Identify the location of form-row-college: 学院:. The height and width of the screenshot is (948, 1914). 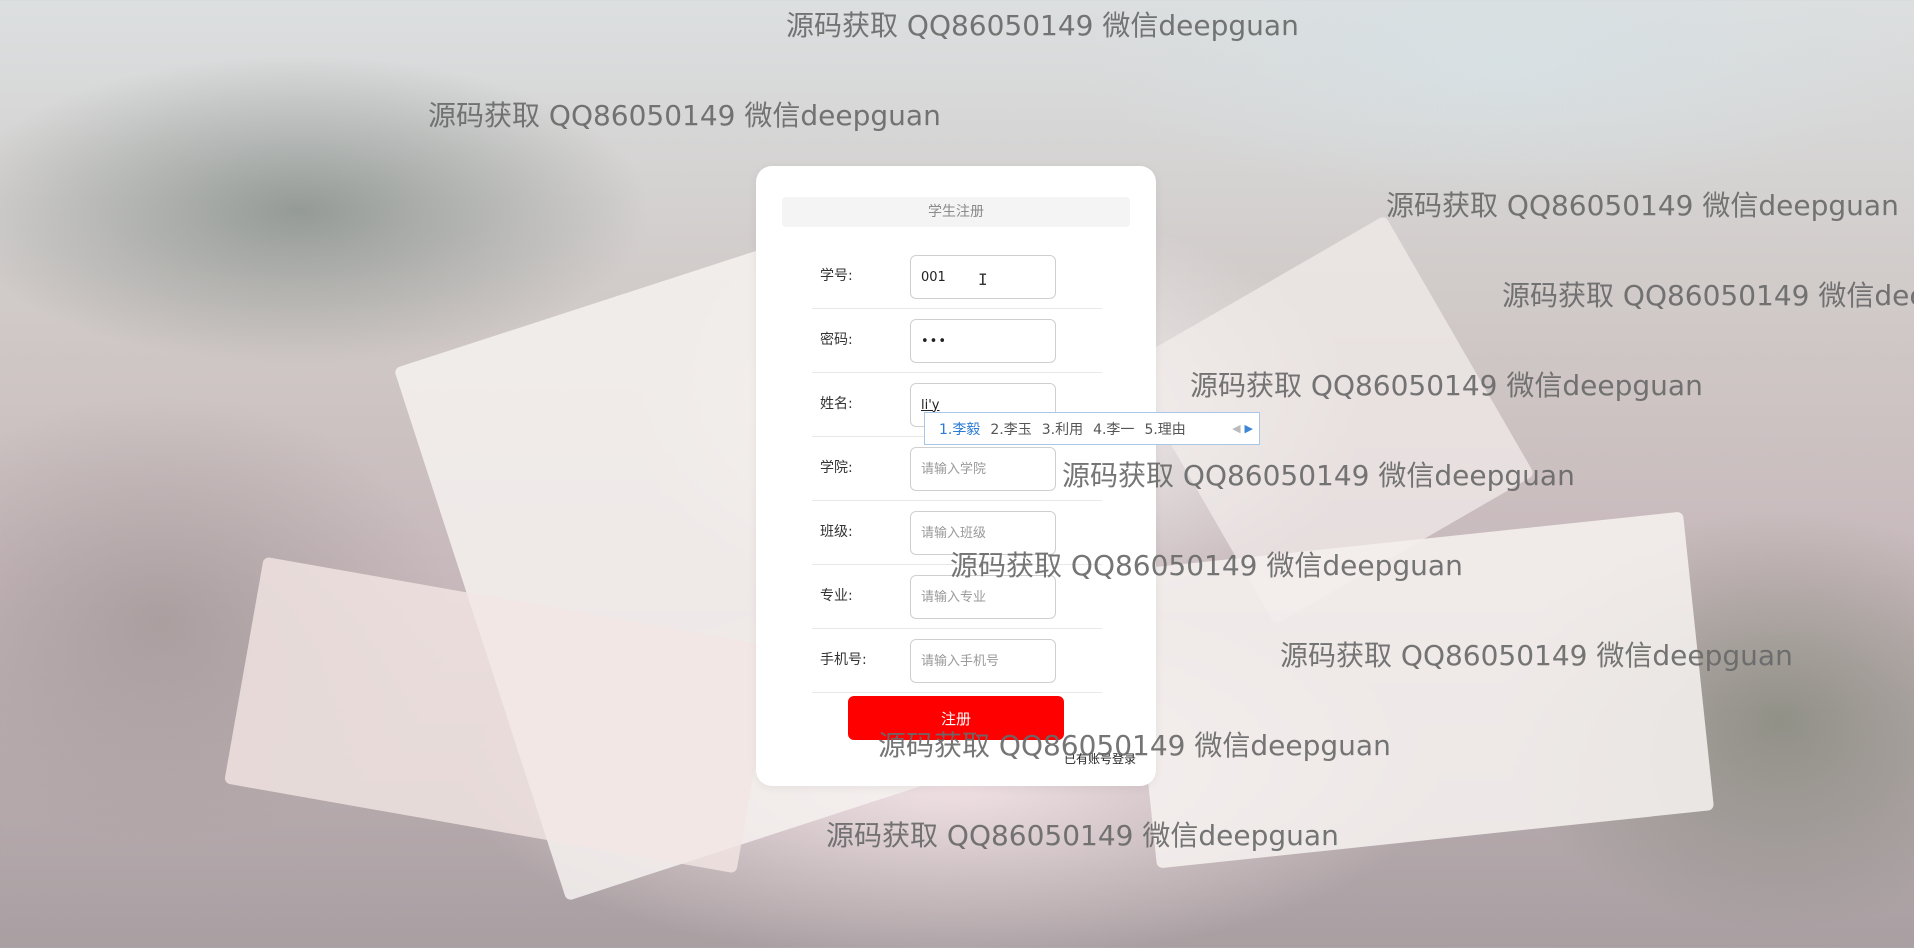
(957, 468).